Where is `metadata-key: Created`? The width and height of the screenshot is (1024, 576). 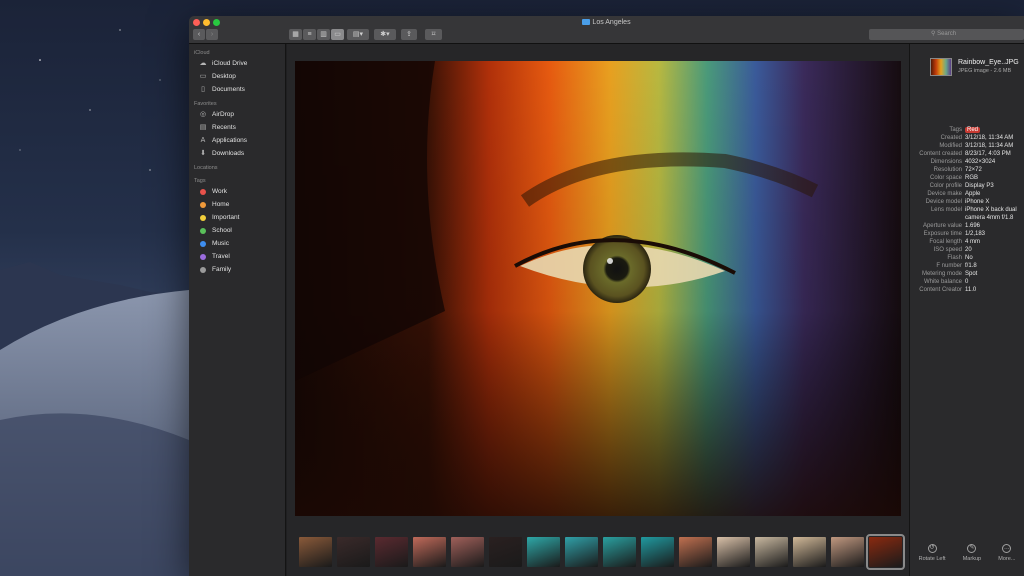
metadata-key: Created is located at coordinates (951, 138).